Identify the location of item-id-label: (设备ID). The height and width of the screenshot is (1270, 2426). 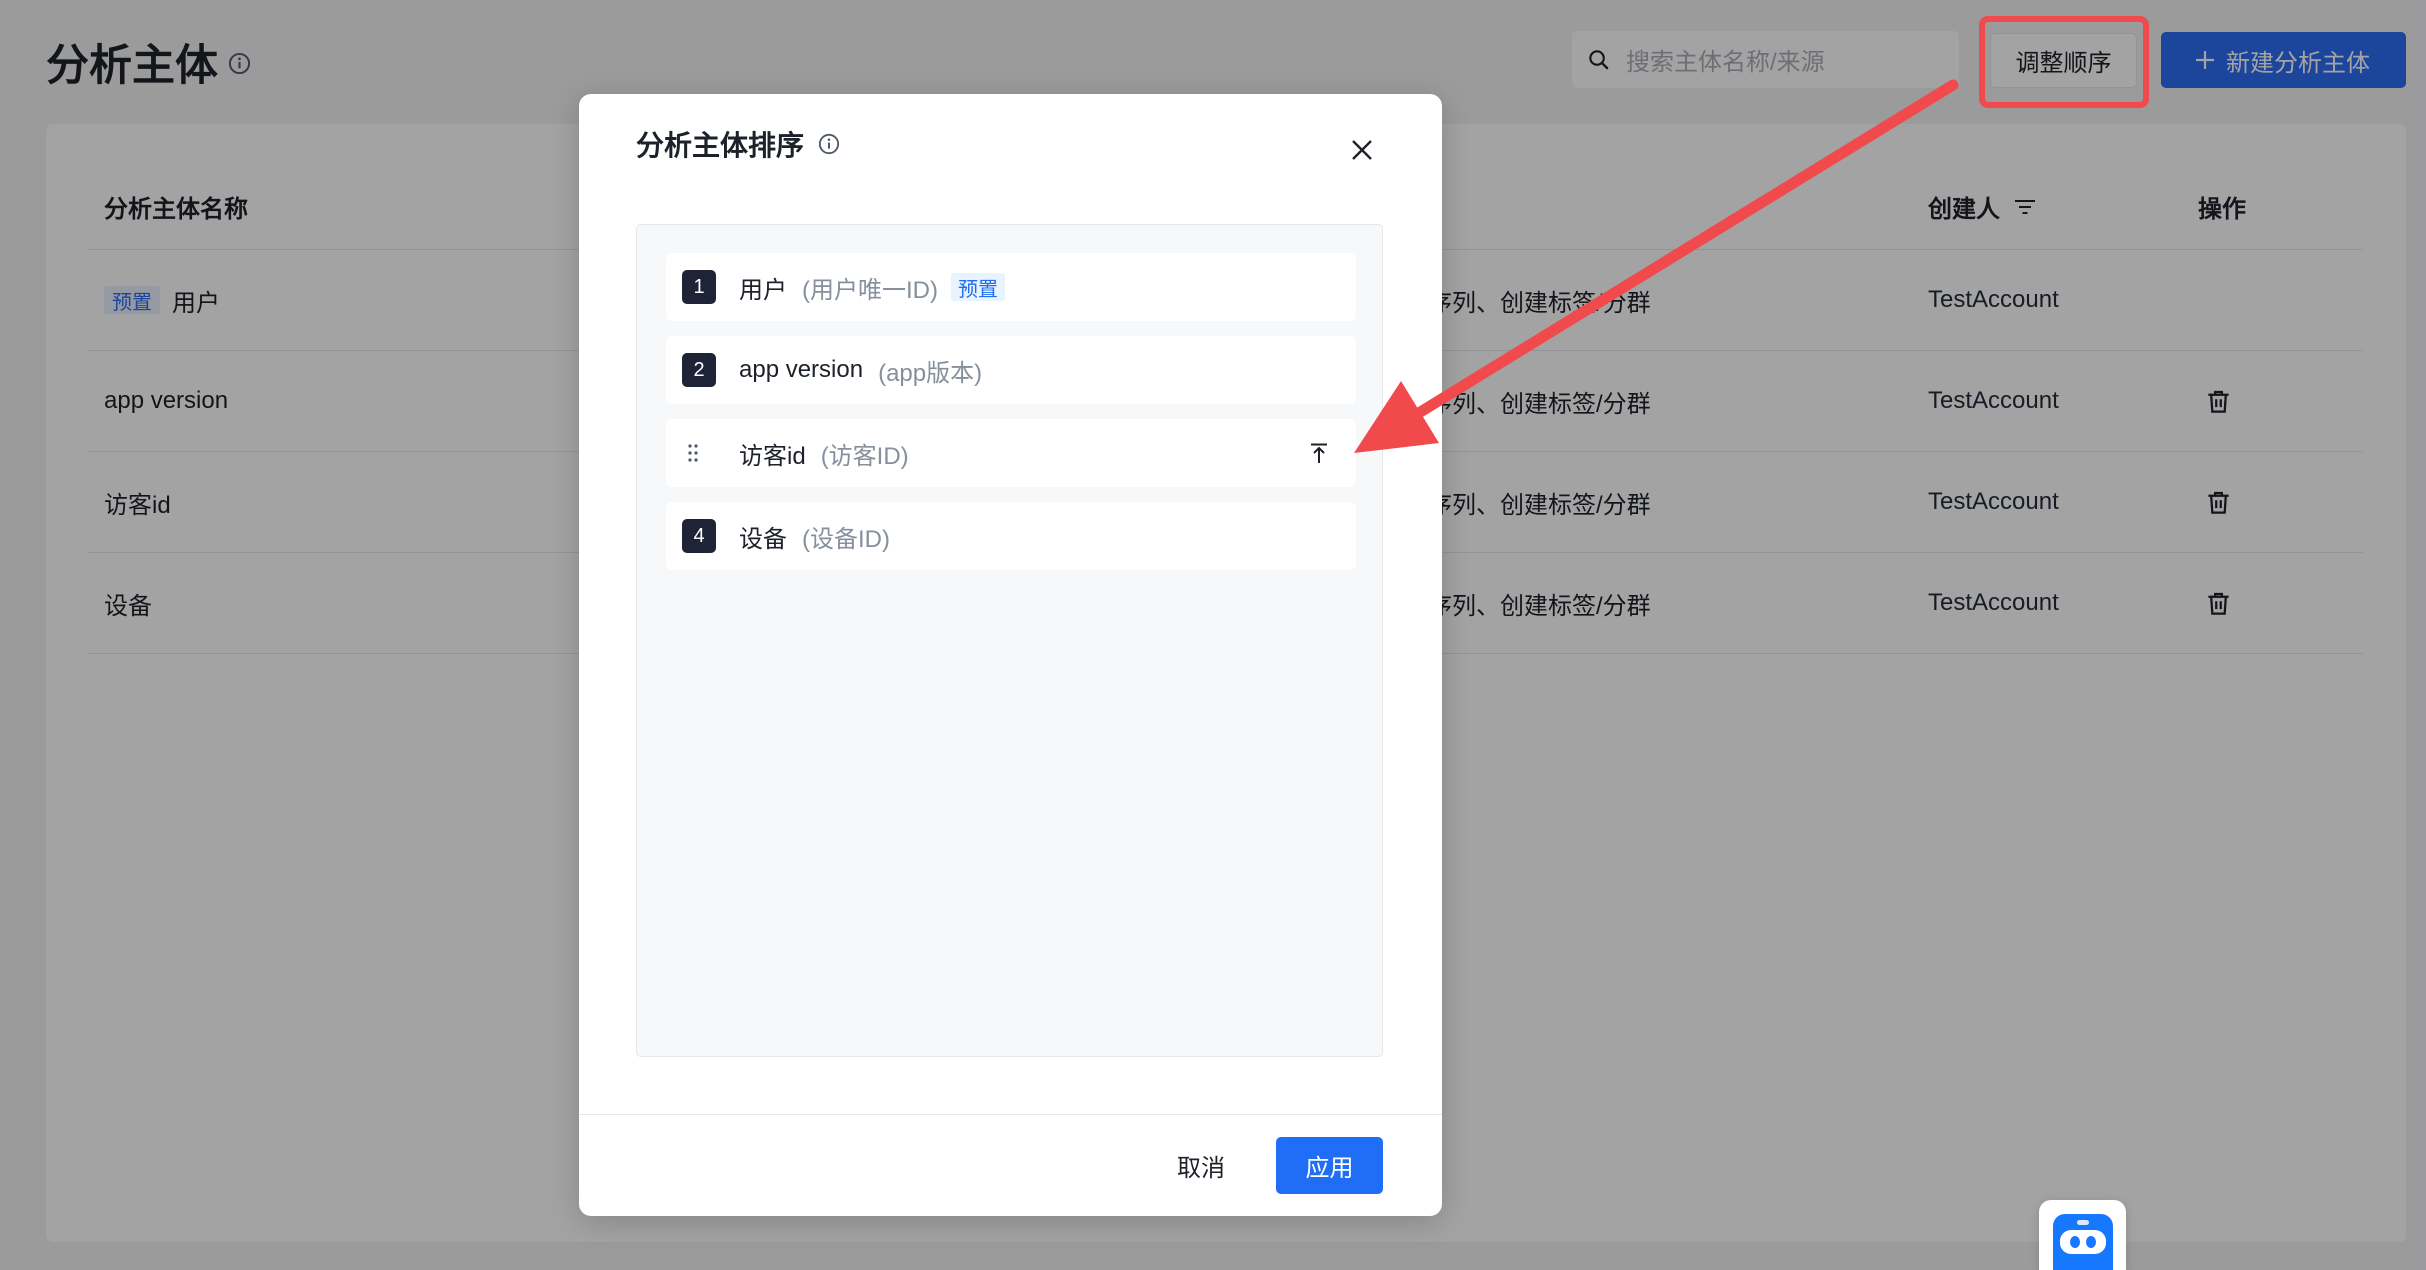
(846, 539).